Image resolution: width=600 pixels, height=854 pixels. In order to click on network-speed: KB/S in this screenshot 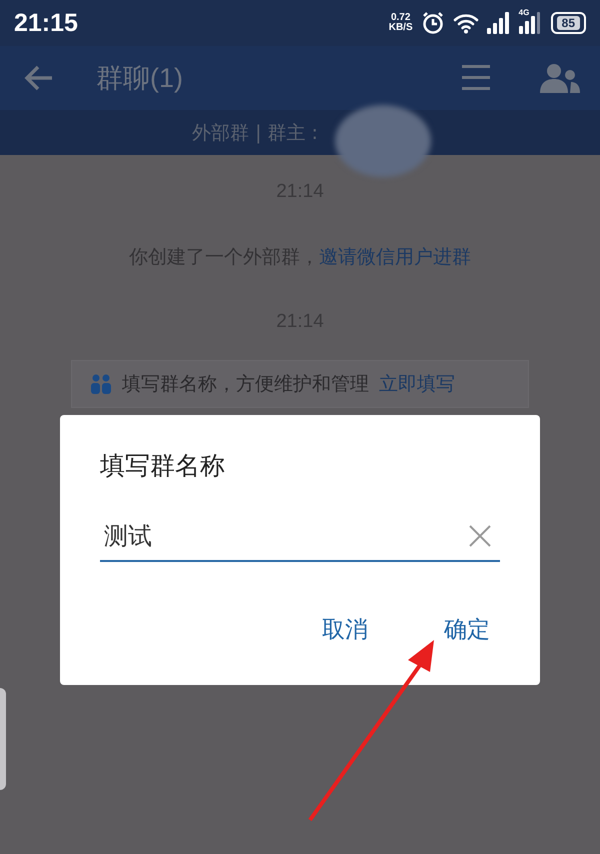, I will do `click(400, 28)`.